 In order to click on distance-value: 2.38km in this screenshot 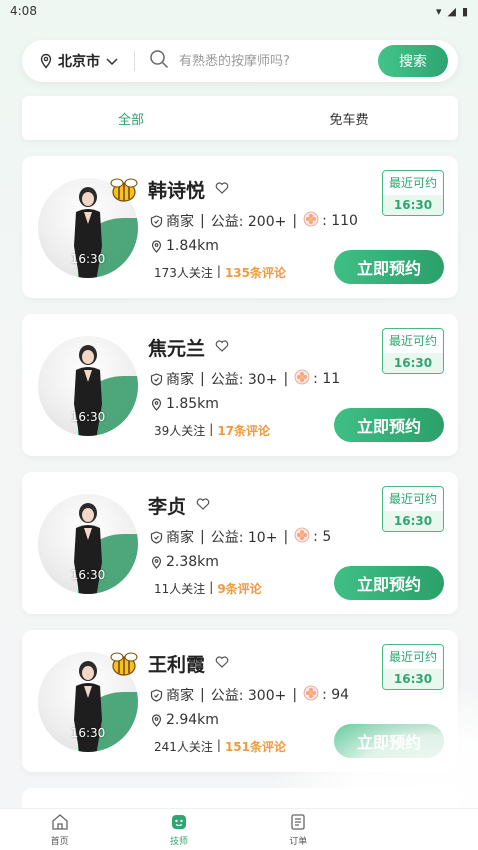, I will do `click(192, 562)`.